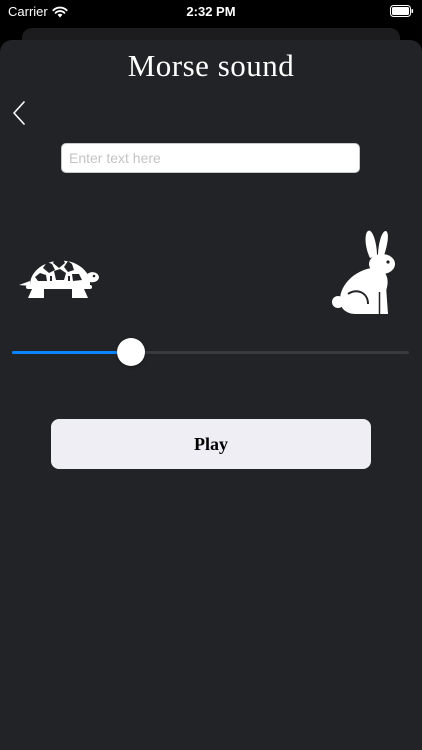 The height and width of the screenshot is (750, 422). I want to click on rabbit-icon, so click(363, 272).